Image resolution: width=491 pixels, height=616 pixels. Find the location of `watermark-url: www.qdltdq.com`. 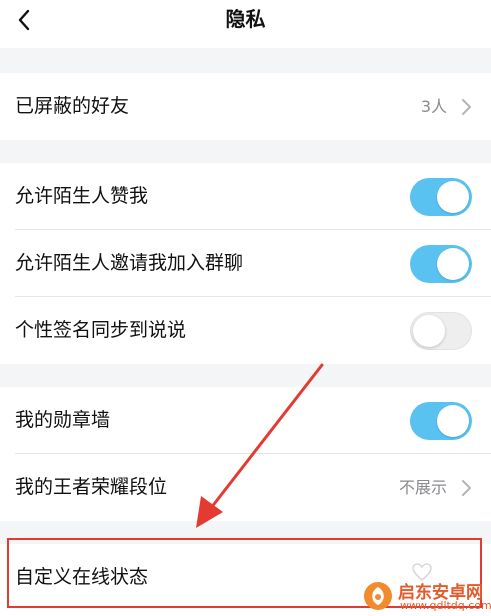

watermark-url: www.qdltdq.com is located at coordinates (445, 605).